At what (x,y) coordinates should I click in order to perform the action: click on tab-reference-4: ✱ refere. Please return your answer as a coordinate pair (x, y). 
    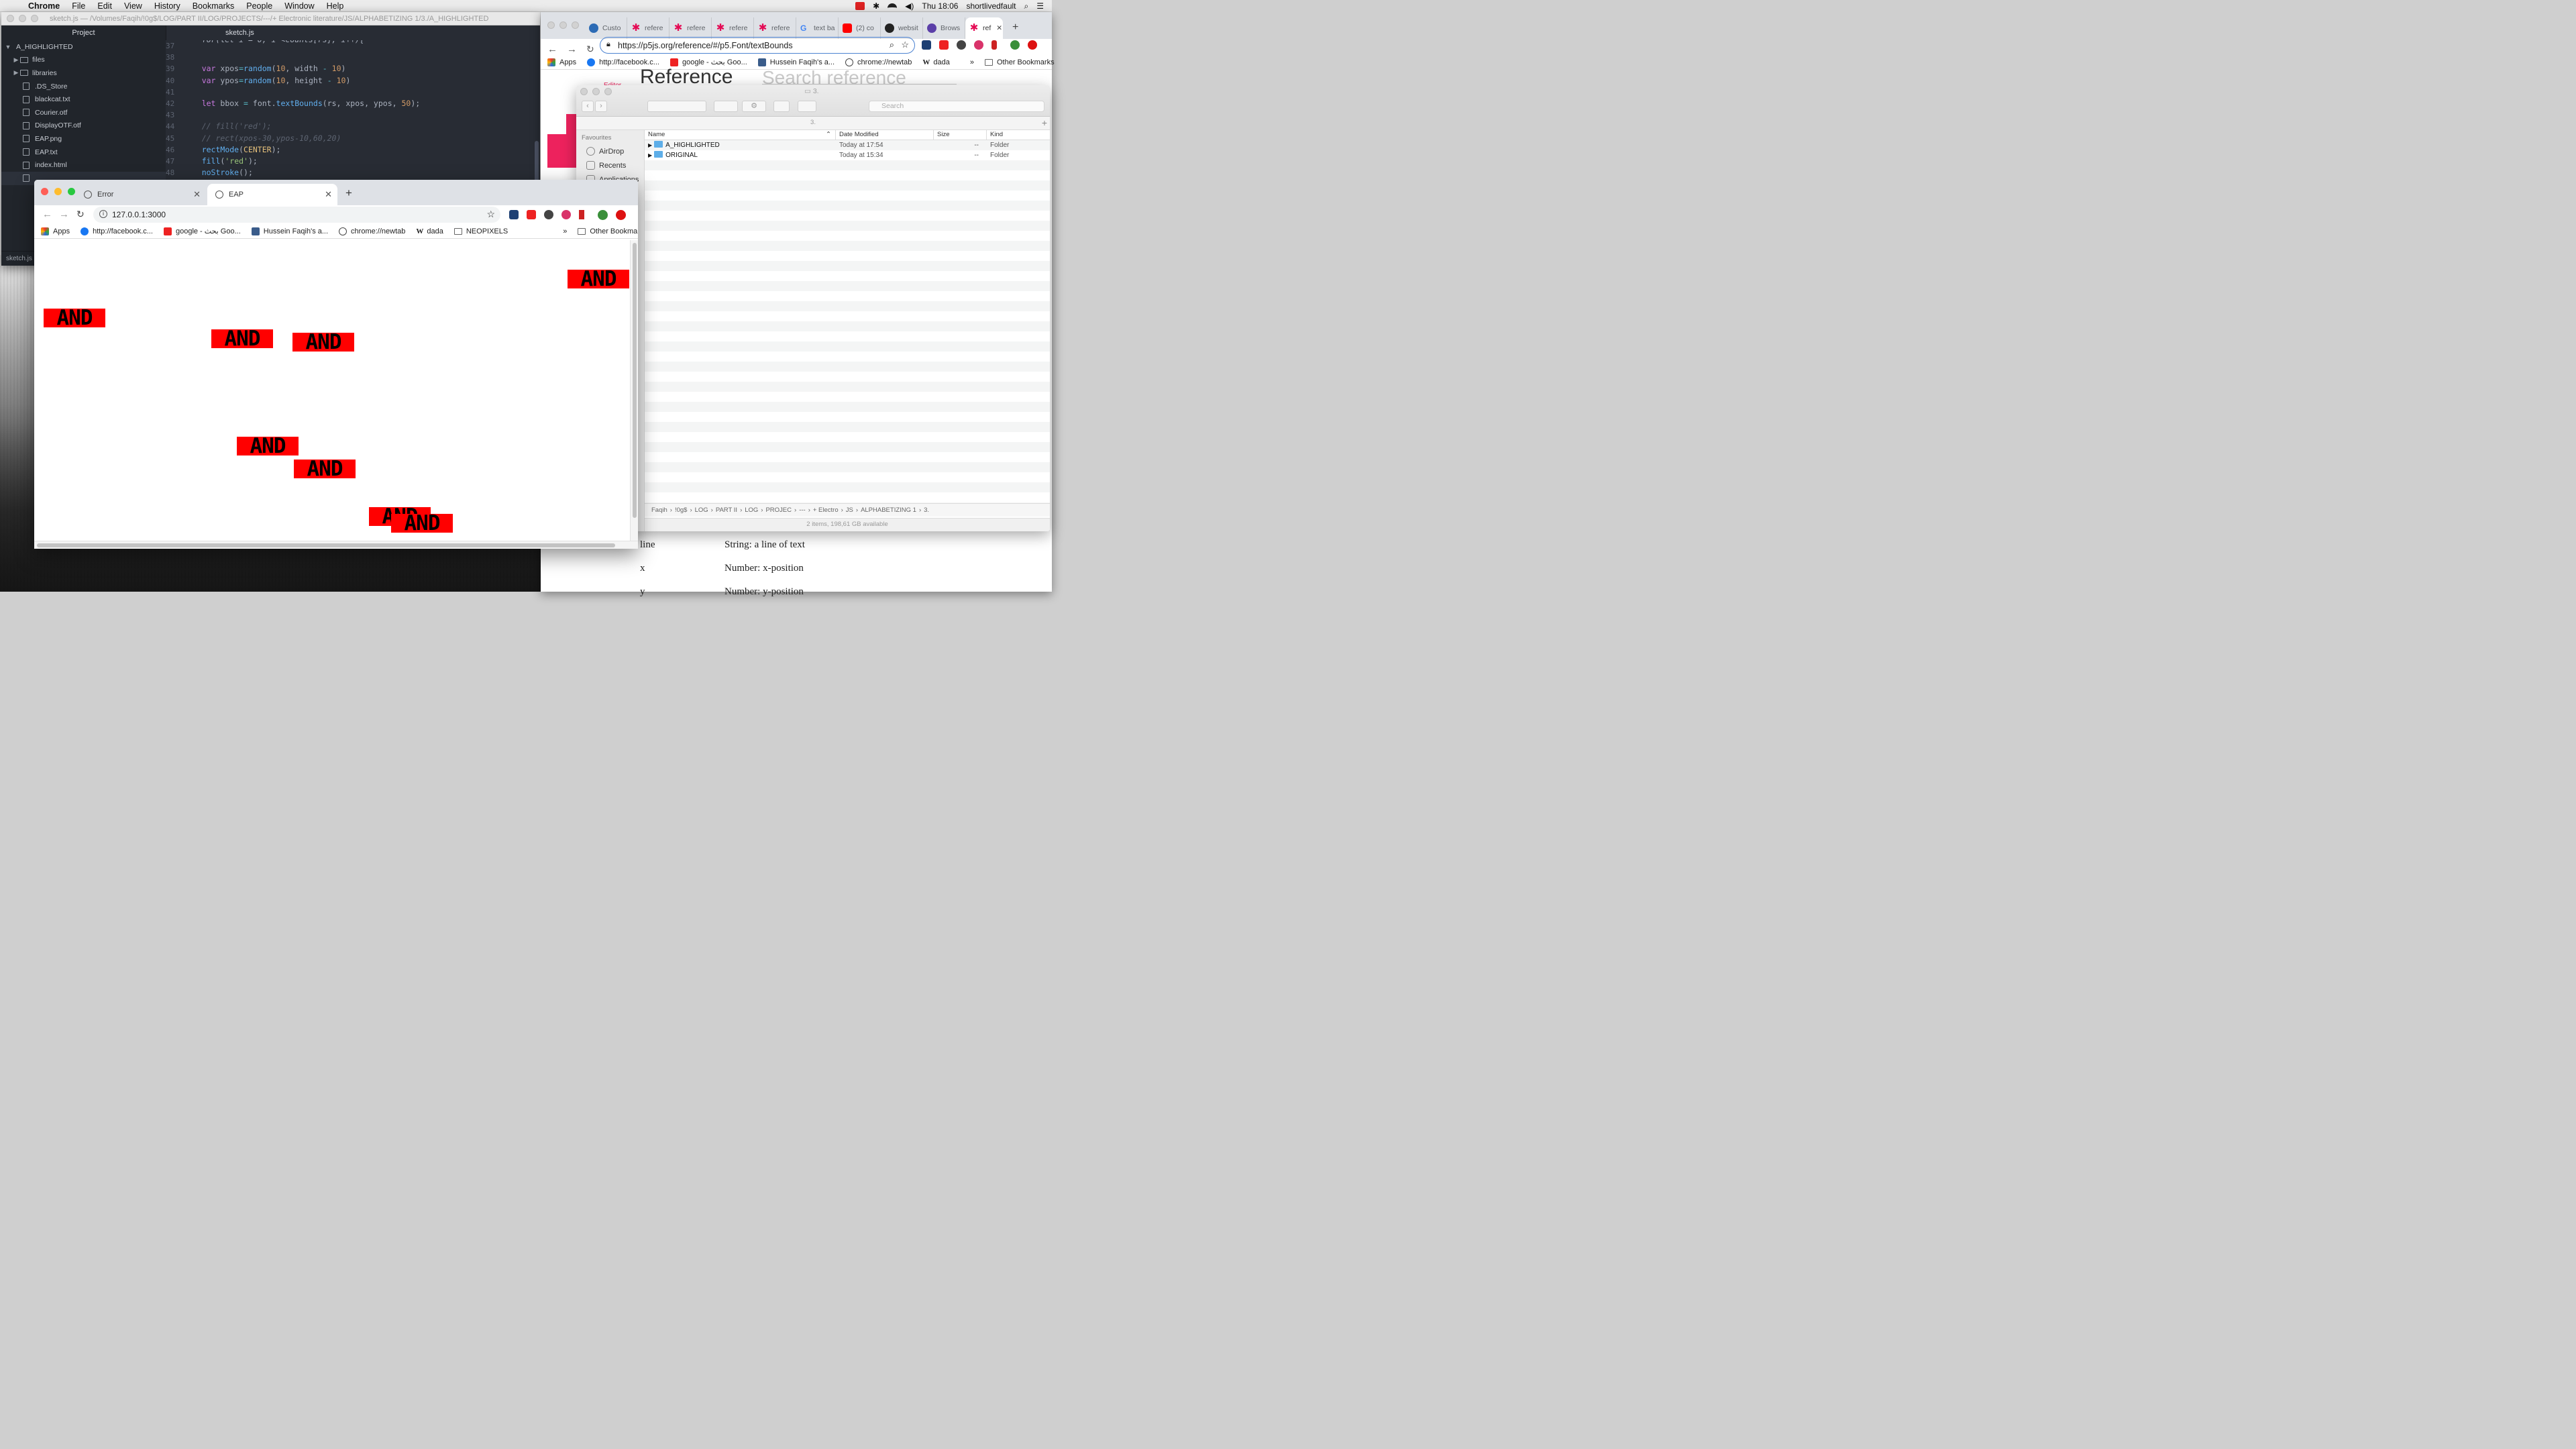
    Looking at the image, I should click on (775, 28).